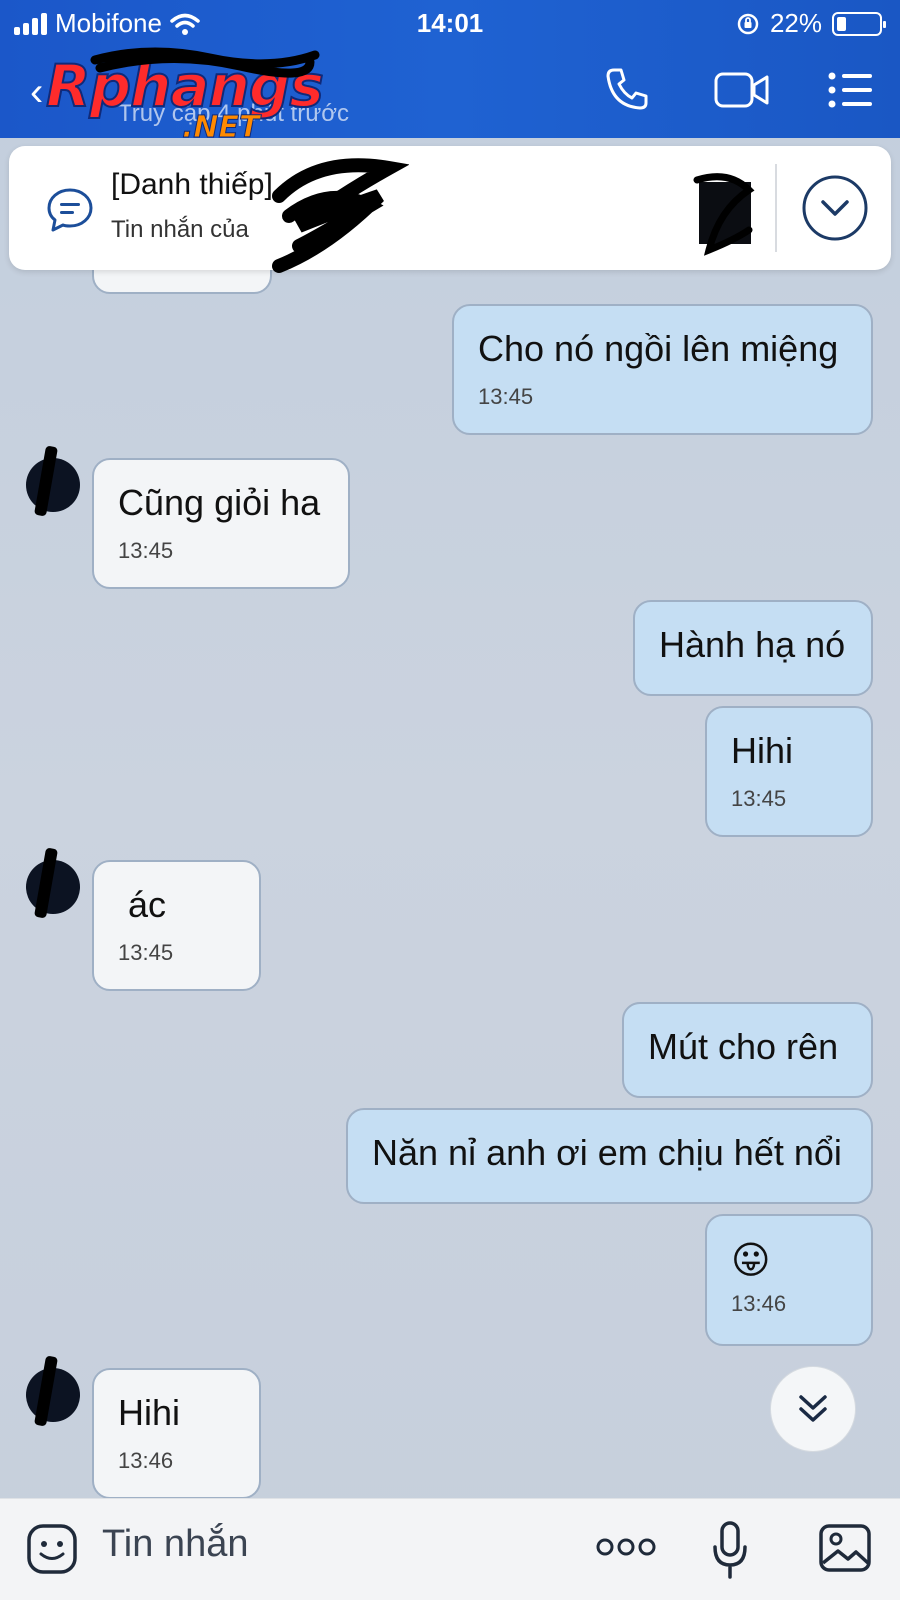  What do you see at coordinates (220, 128) in the screenshot?
I see `logo-suffix-text: .NET` at bounding box center [220, 128].